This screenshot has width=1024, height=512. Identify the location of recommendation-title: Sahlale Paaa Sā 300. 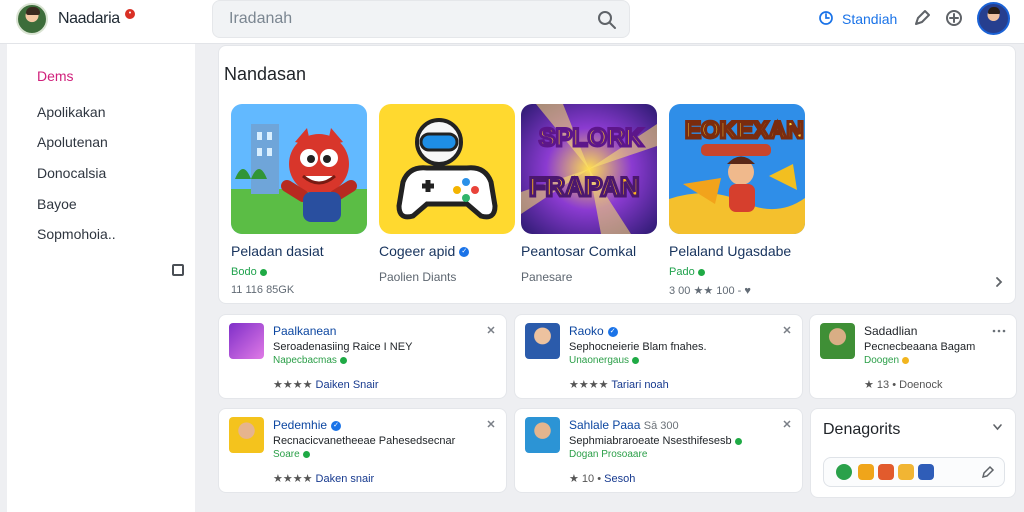
(624, 425).